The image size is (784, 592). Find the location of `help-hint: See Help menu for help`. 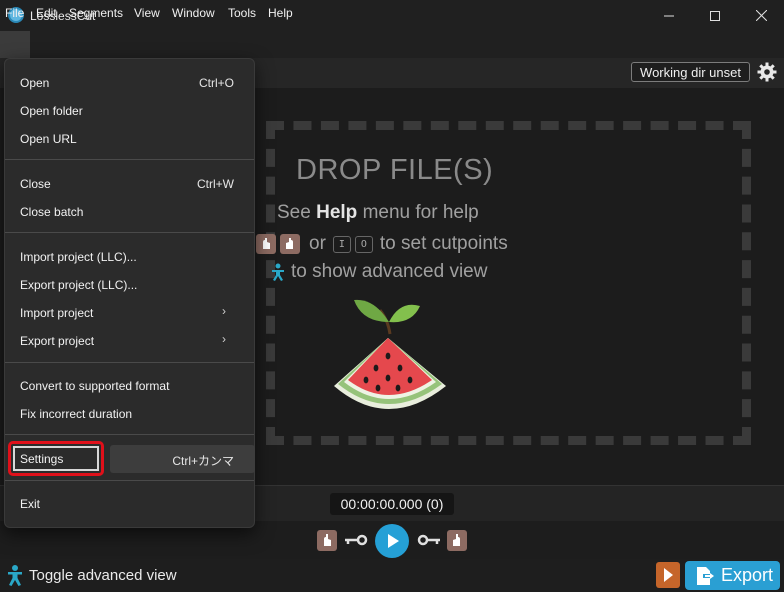

help-hint: See Help menu for help is located at coordinates (378, 213).